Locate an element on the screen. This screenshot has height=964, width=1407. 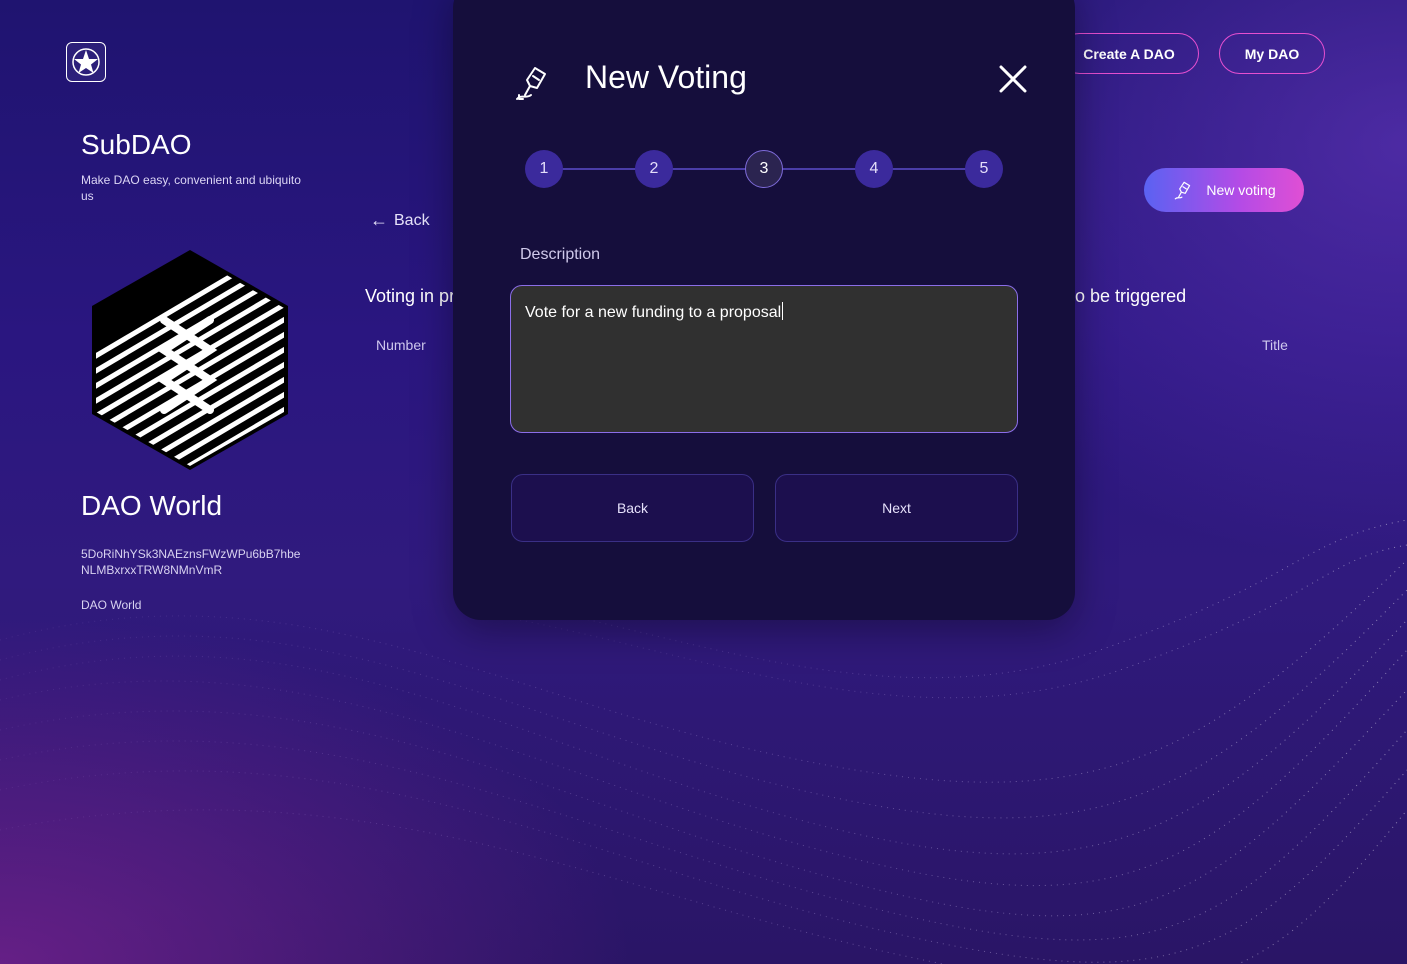
dao-description: DAO World is located at coordinates (111, 605).